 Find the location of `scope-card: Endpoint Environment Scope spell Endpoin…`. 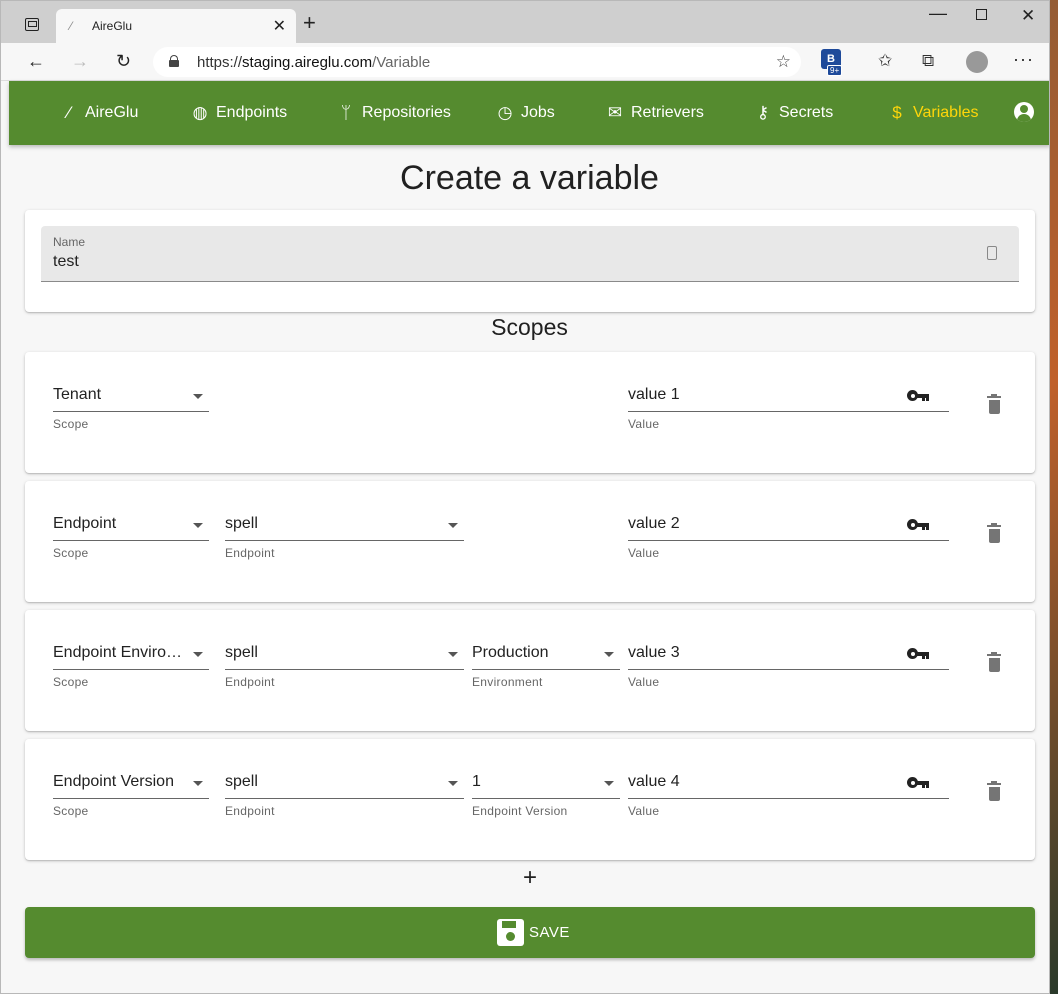

scope-card: Endpoint Environment Scope spell Endpoin… is located at coordinates (530, 670).